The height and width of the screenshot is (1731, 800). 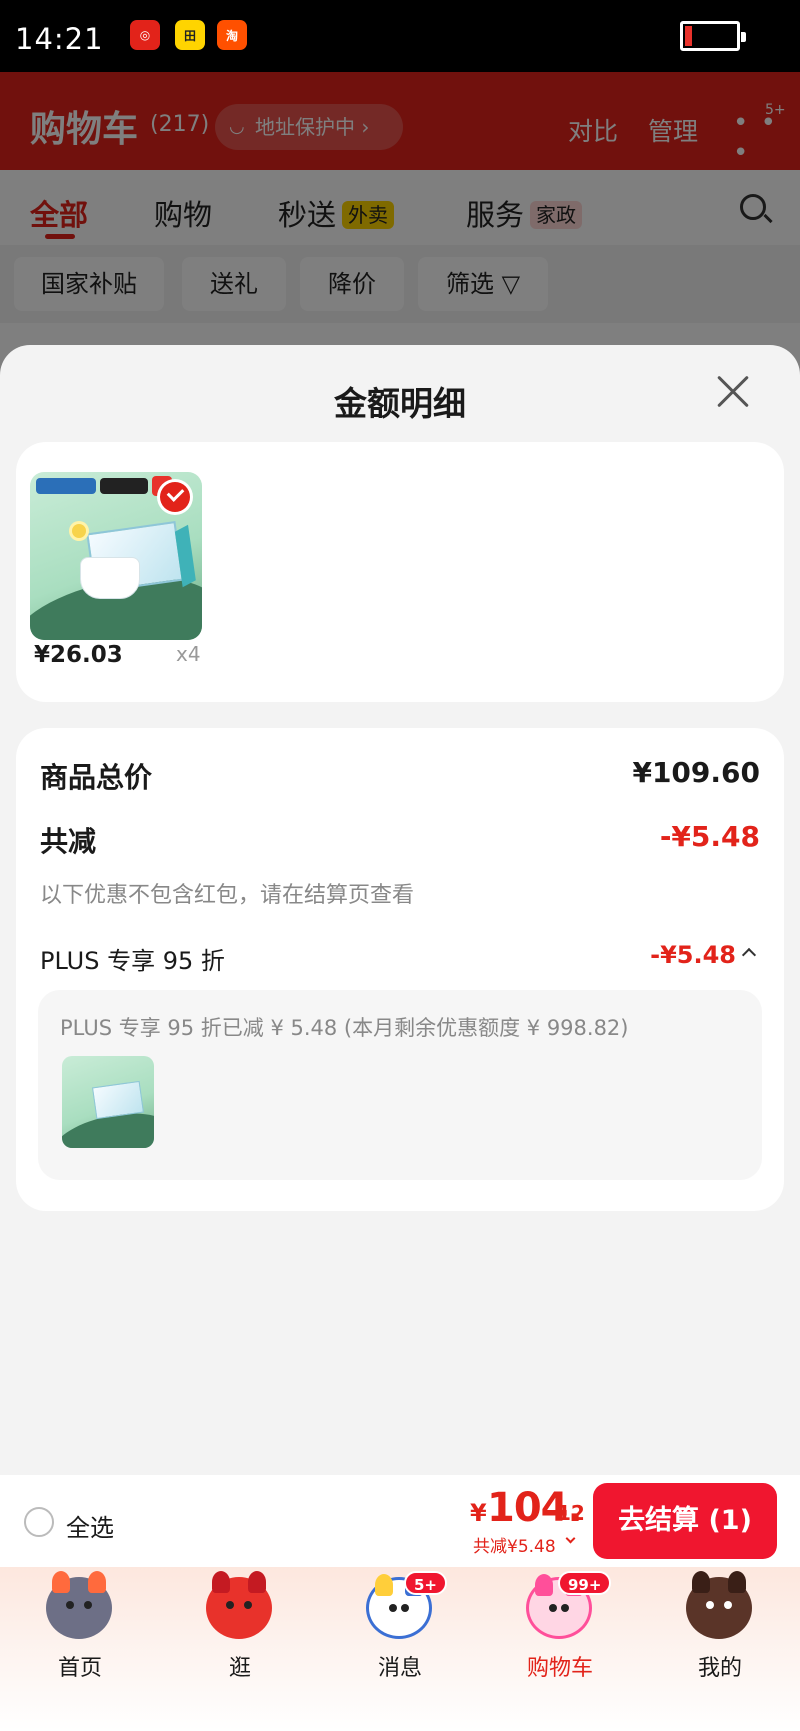 I want to click on nav-item-profile: 我的, so click(x=720, y=1649).